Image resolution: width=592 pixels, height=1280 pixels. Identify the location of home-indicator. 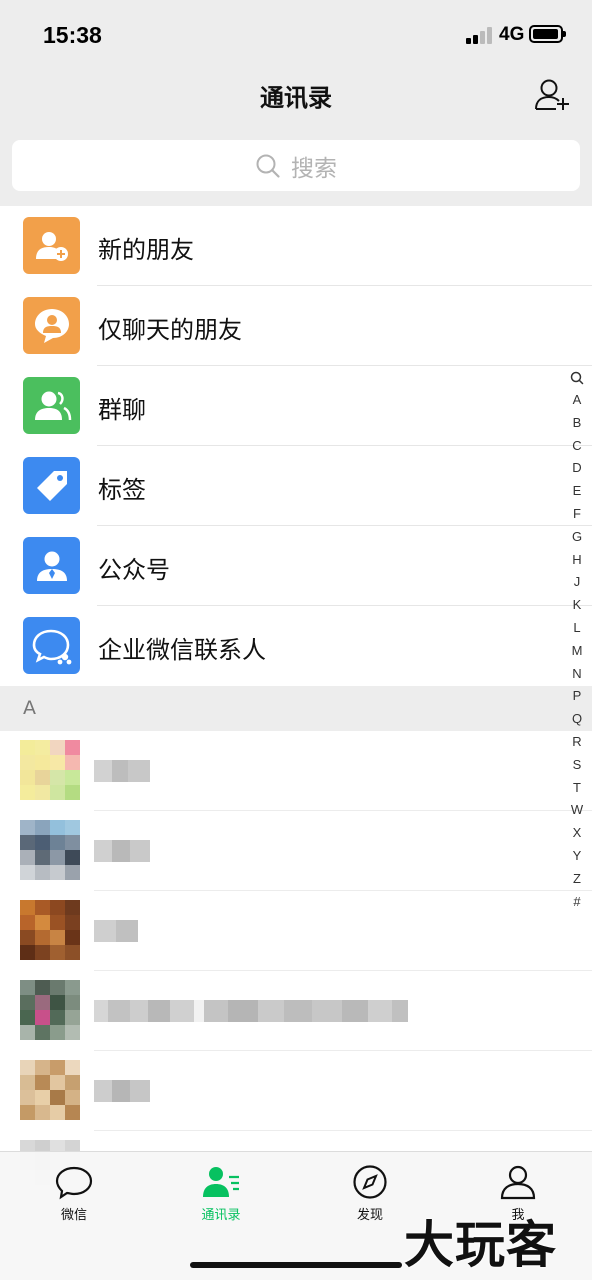
(296, 1265).